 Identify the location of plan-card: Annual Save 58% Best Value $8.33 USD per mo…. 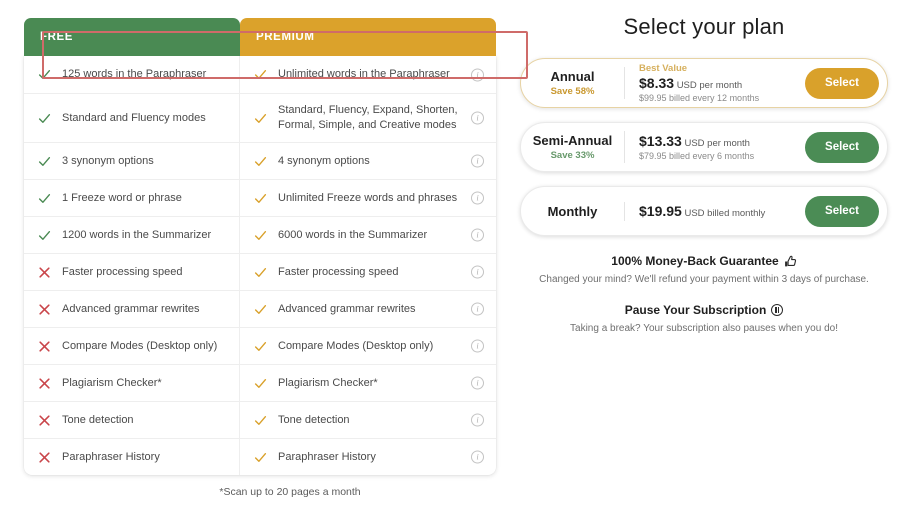
(704, 83).